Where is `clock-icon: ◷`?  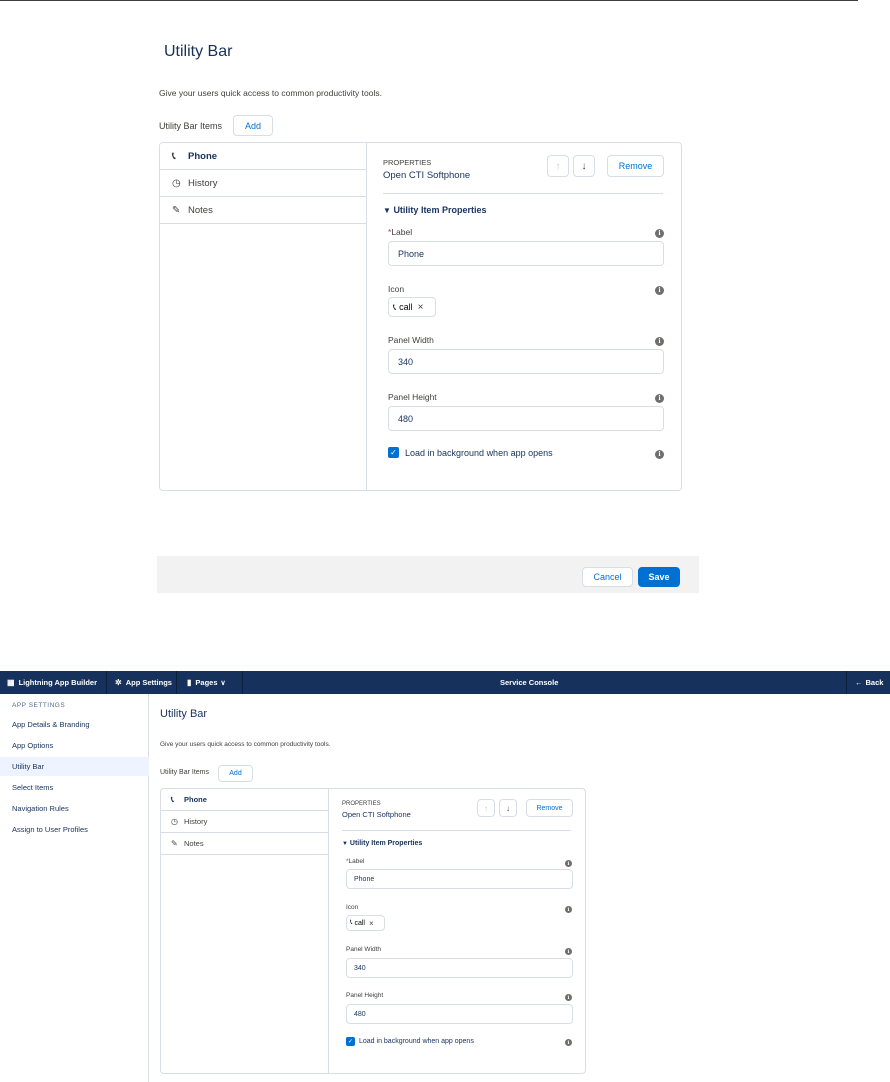
clock-icon: ◷ is located at coordinates (176, 183).